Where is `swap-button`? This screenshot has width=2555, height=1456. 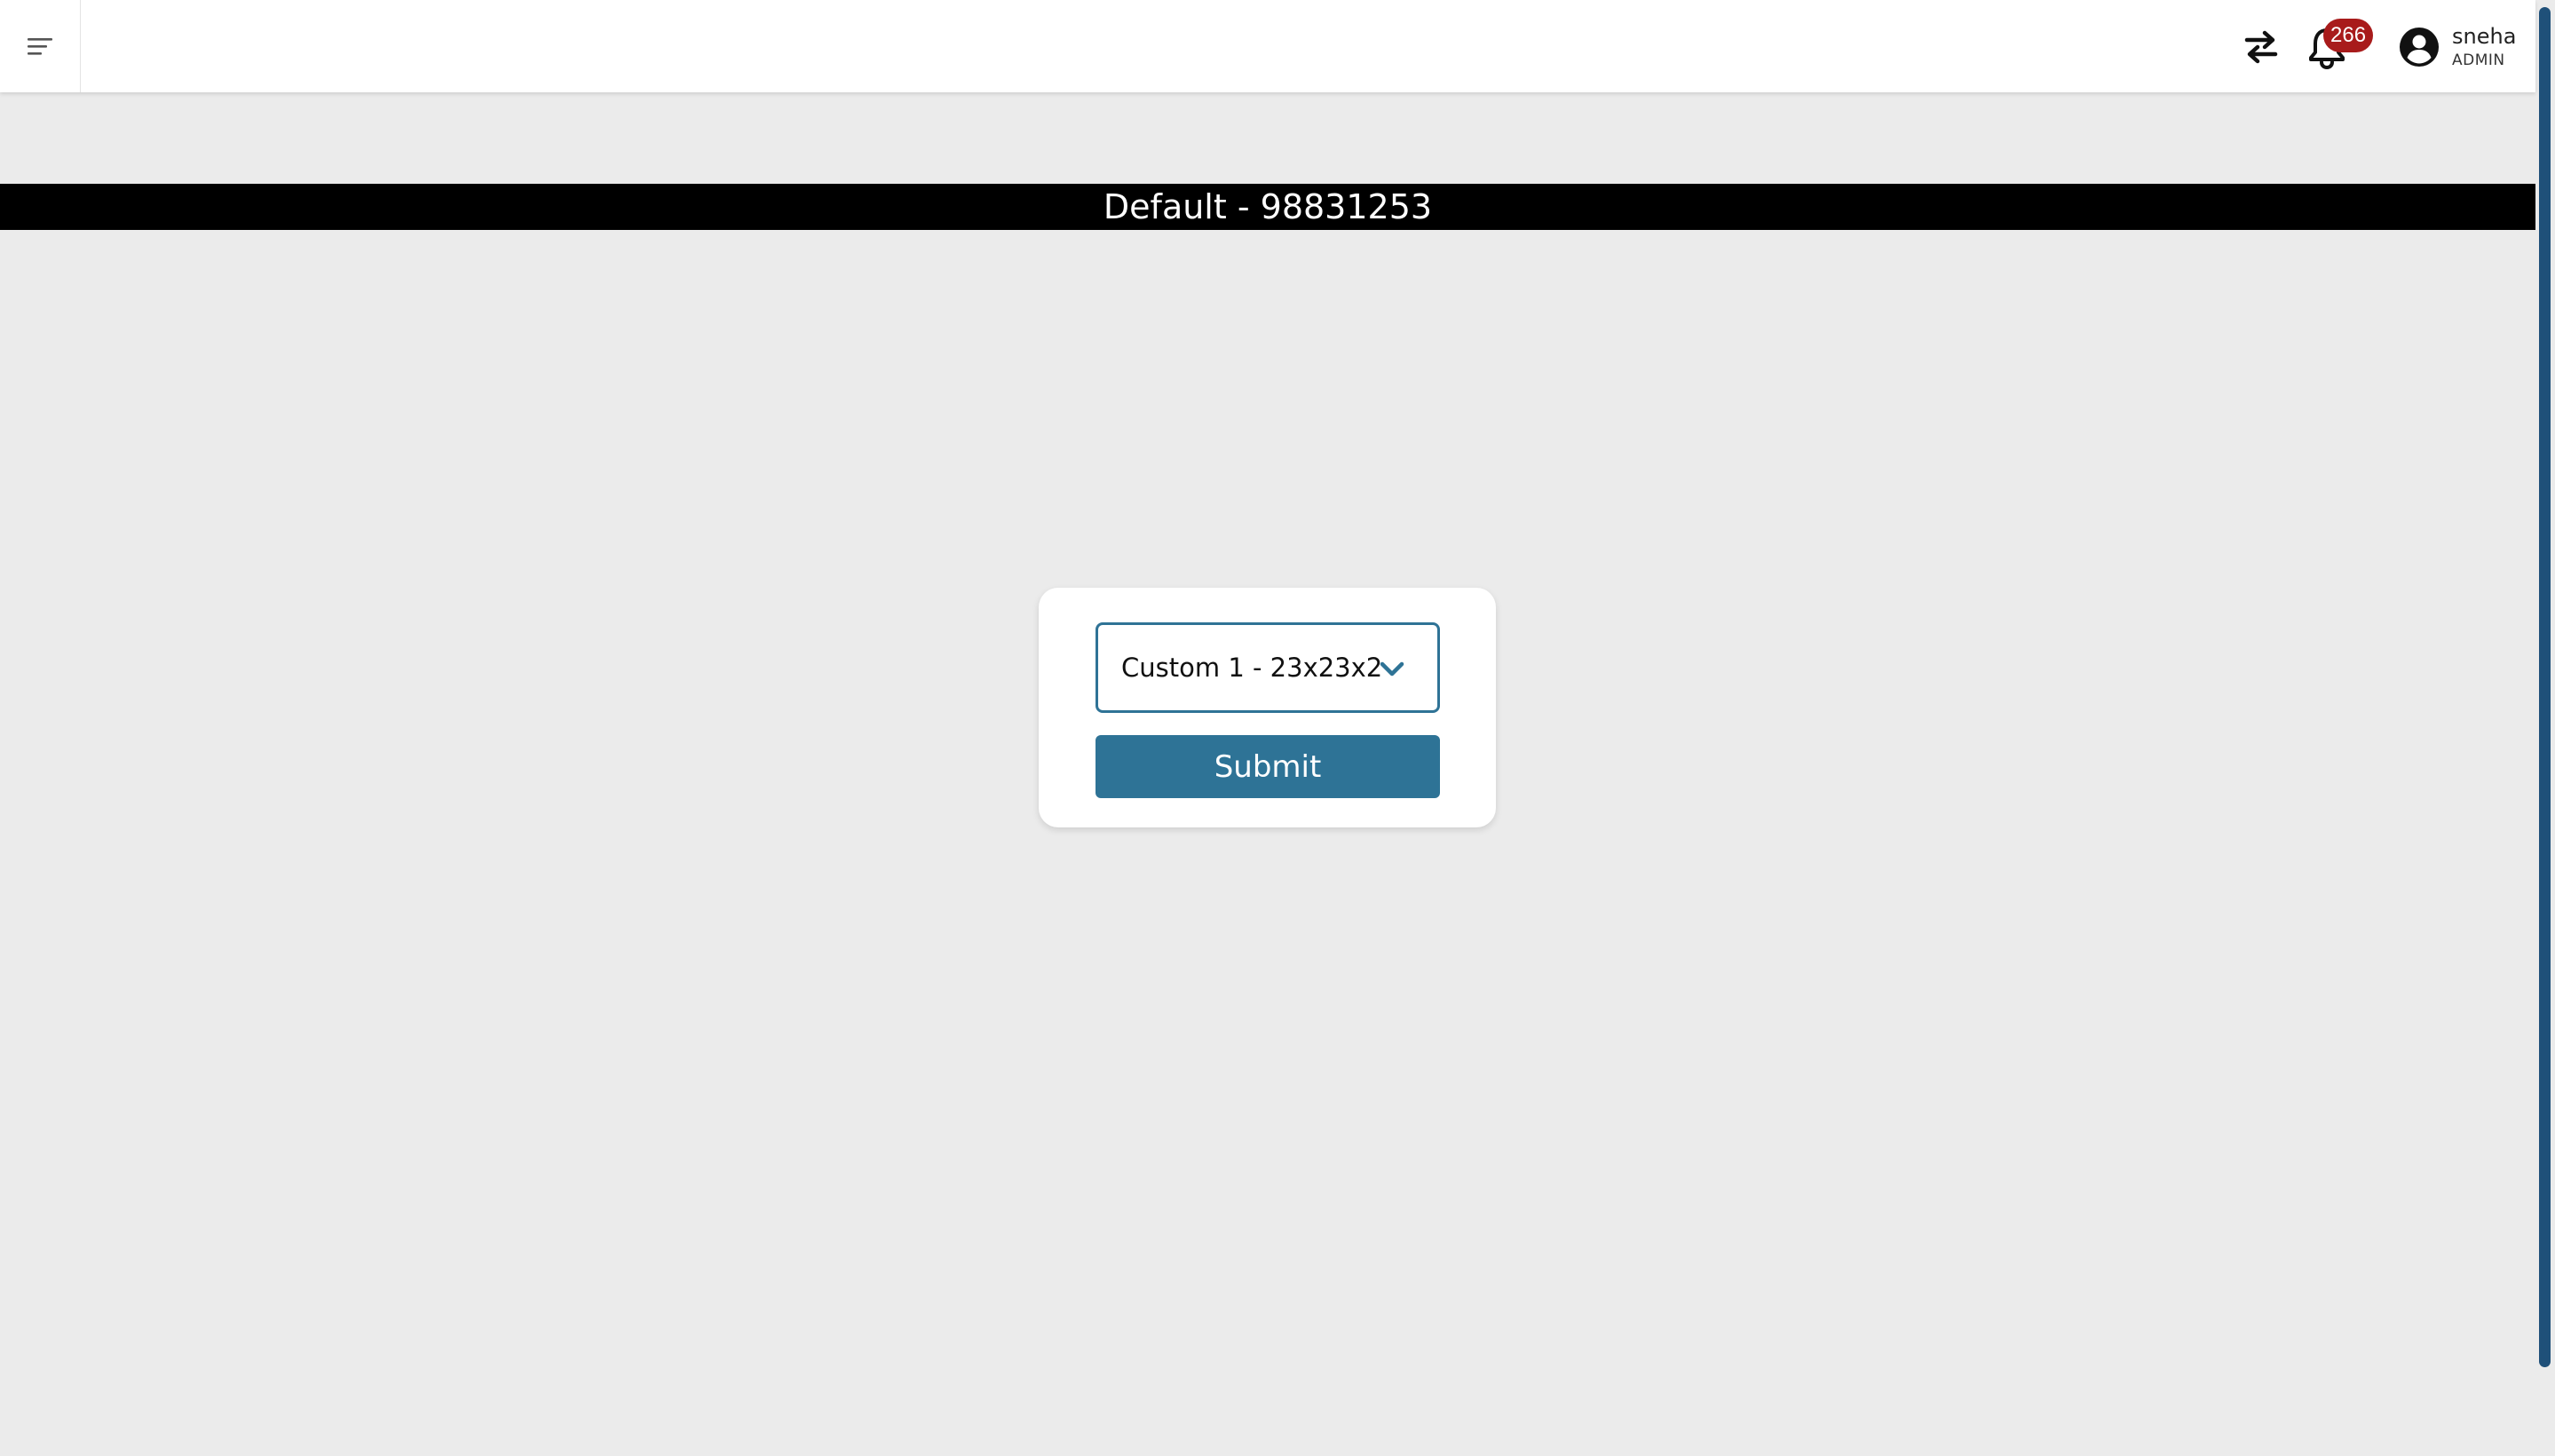
swap-button is located at coordinates (2261, 47).